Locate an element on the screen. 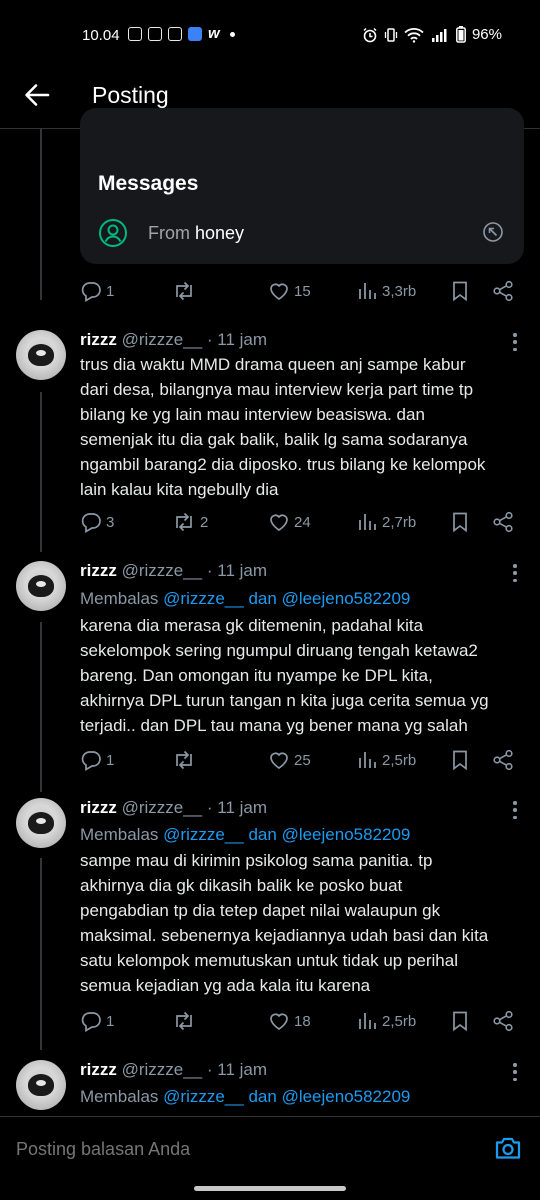 The height and width of the screenshot is (1200, 540). more-notifications-dot is located at coordinates (232, 34).